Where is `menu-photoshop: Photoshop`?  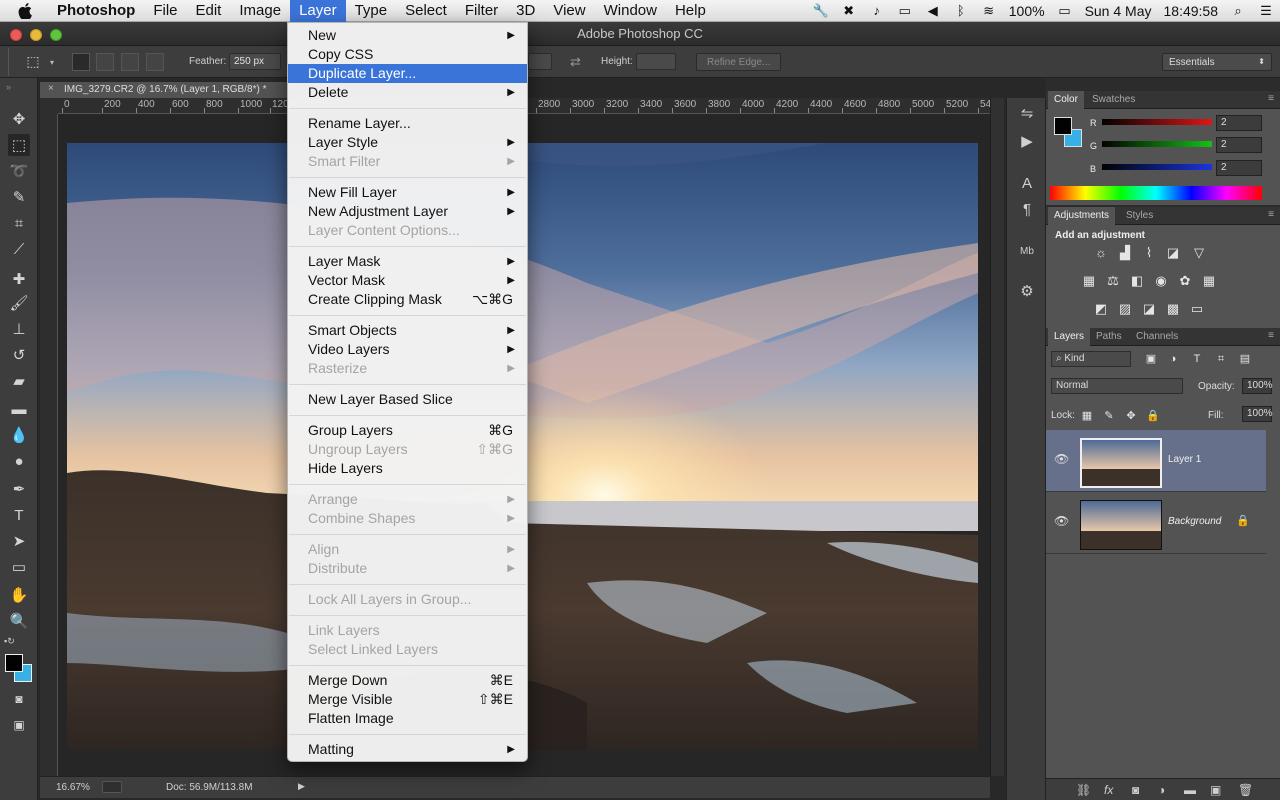 menu-photoshop: Photoshop is located at coordinates (96, 11).